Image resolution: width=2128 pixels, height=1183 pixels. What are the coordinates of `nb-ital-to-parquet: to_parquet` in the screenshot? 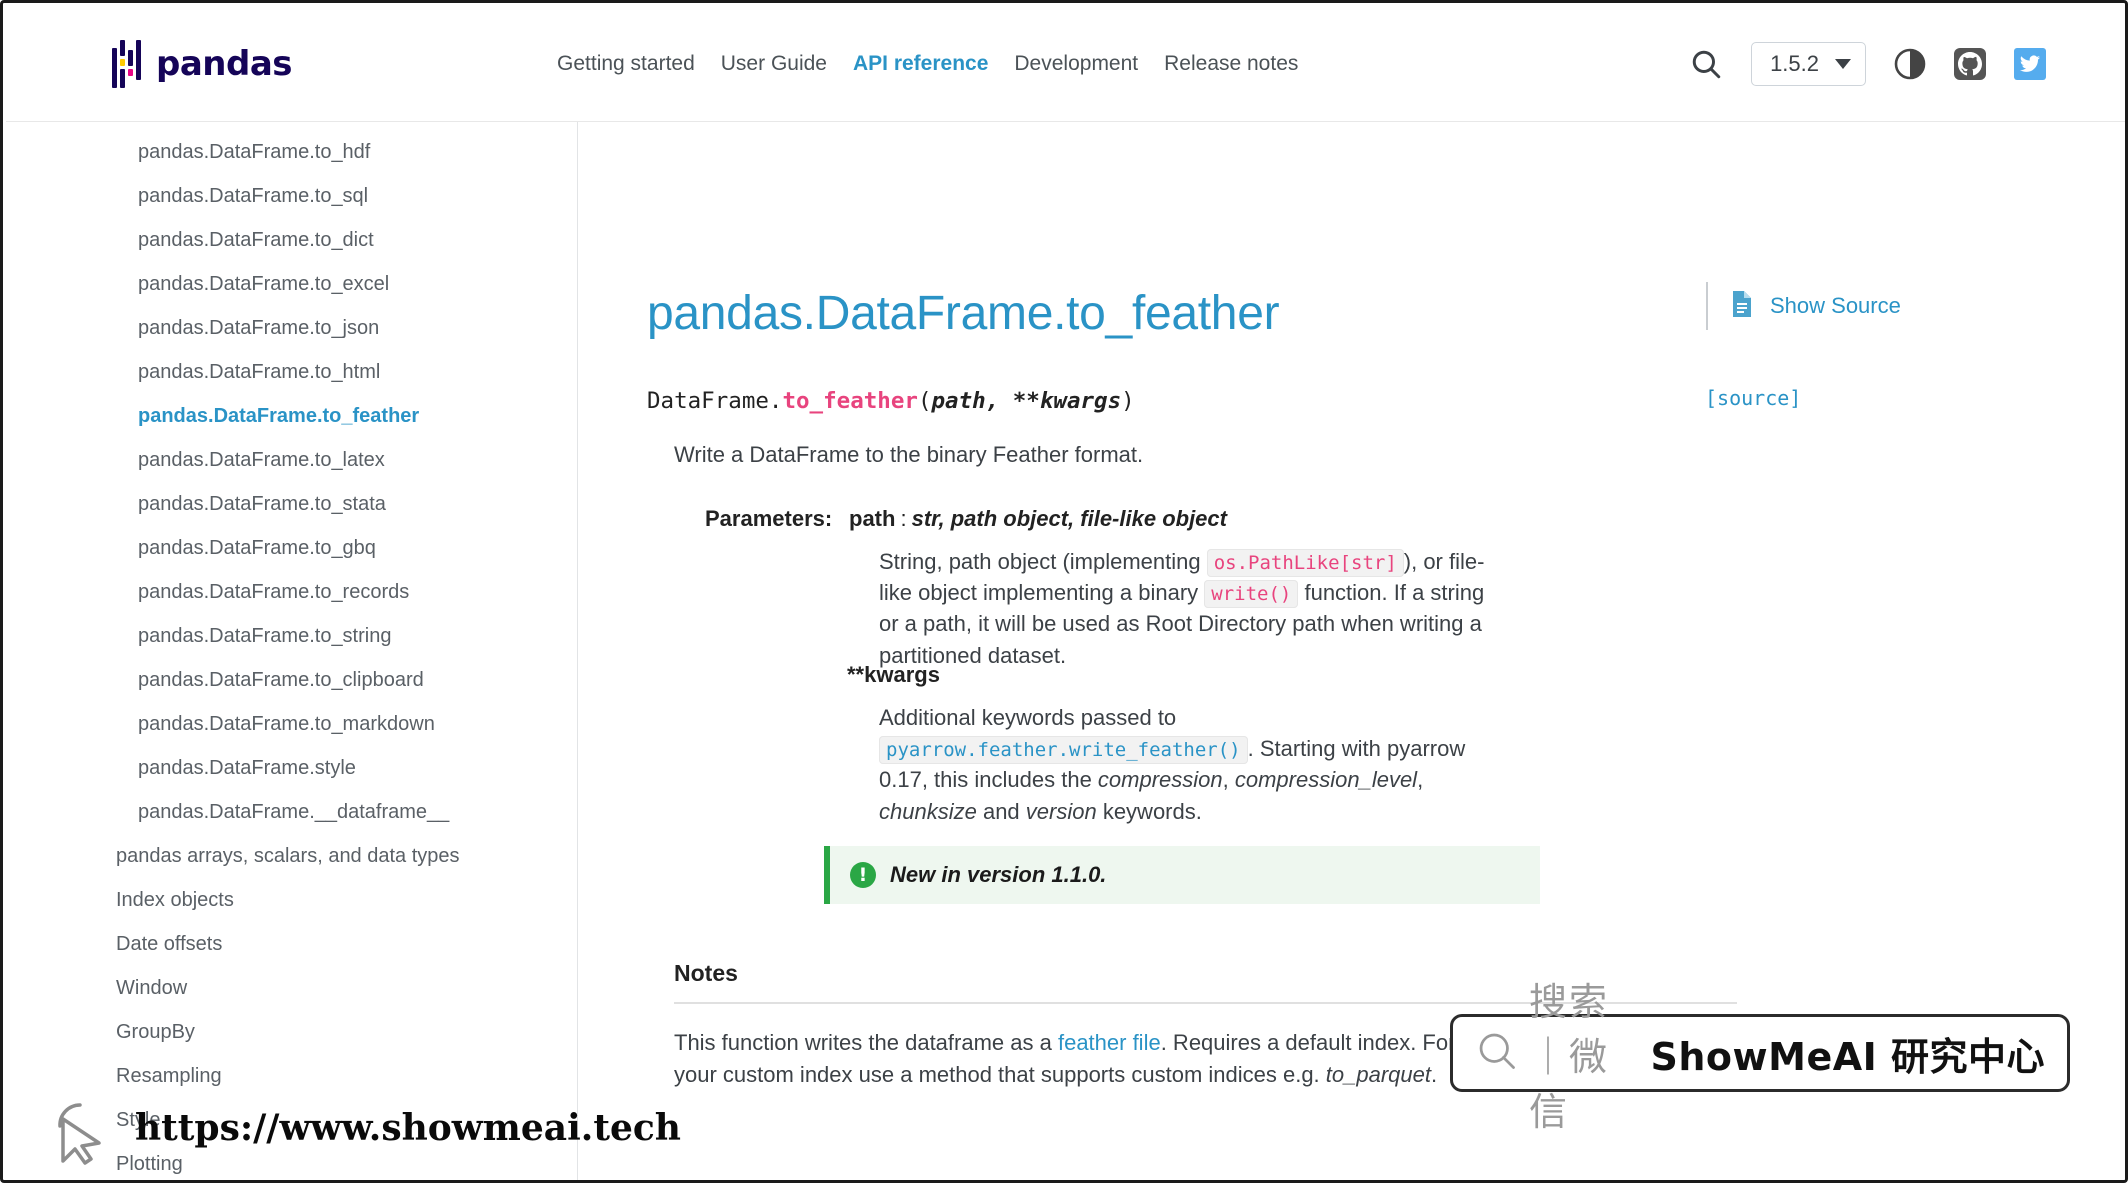 It's located at (1378, 1074).